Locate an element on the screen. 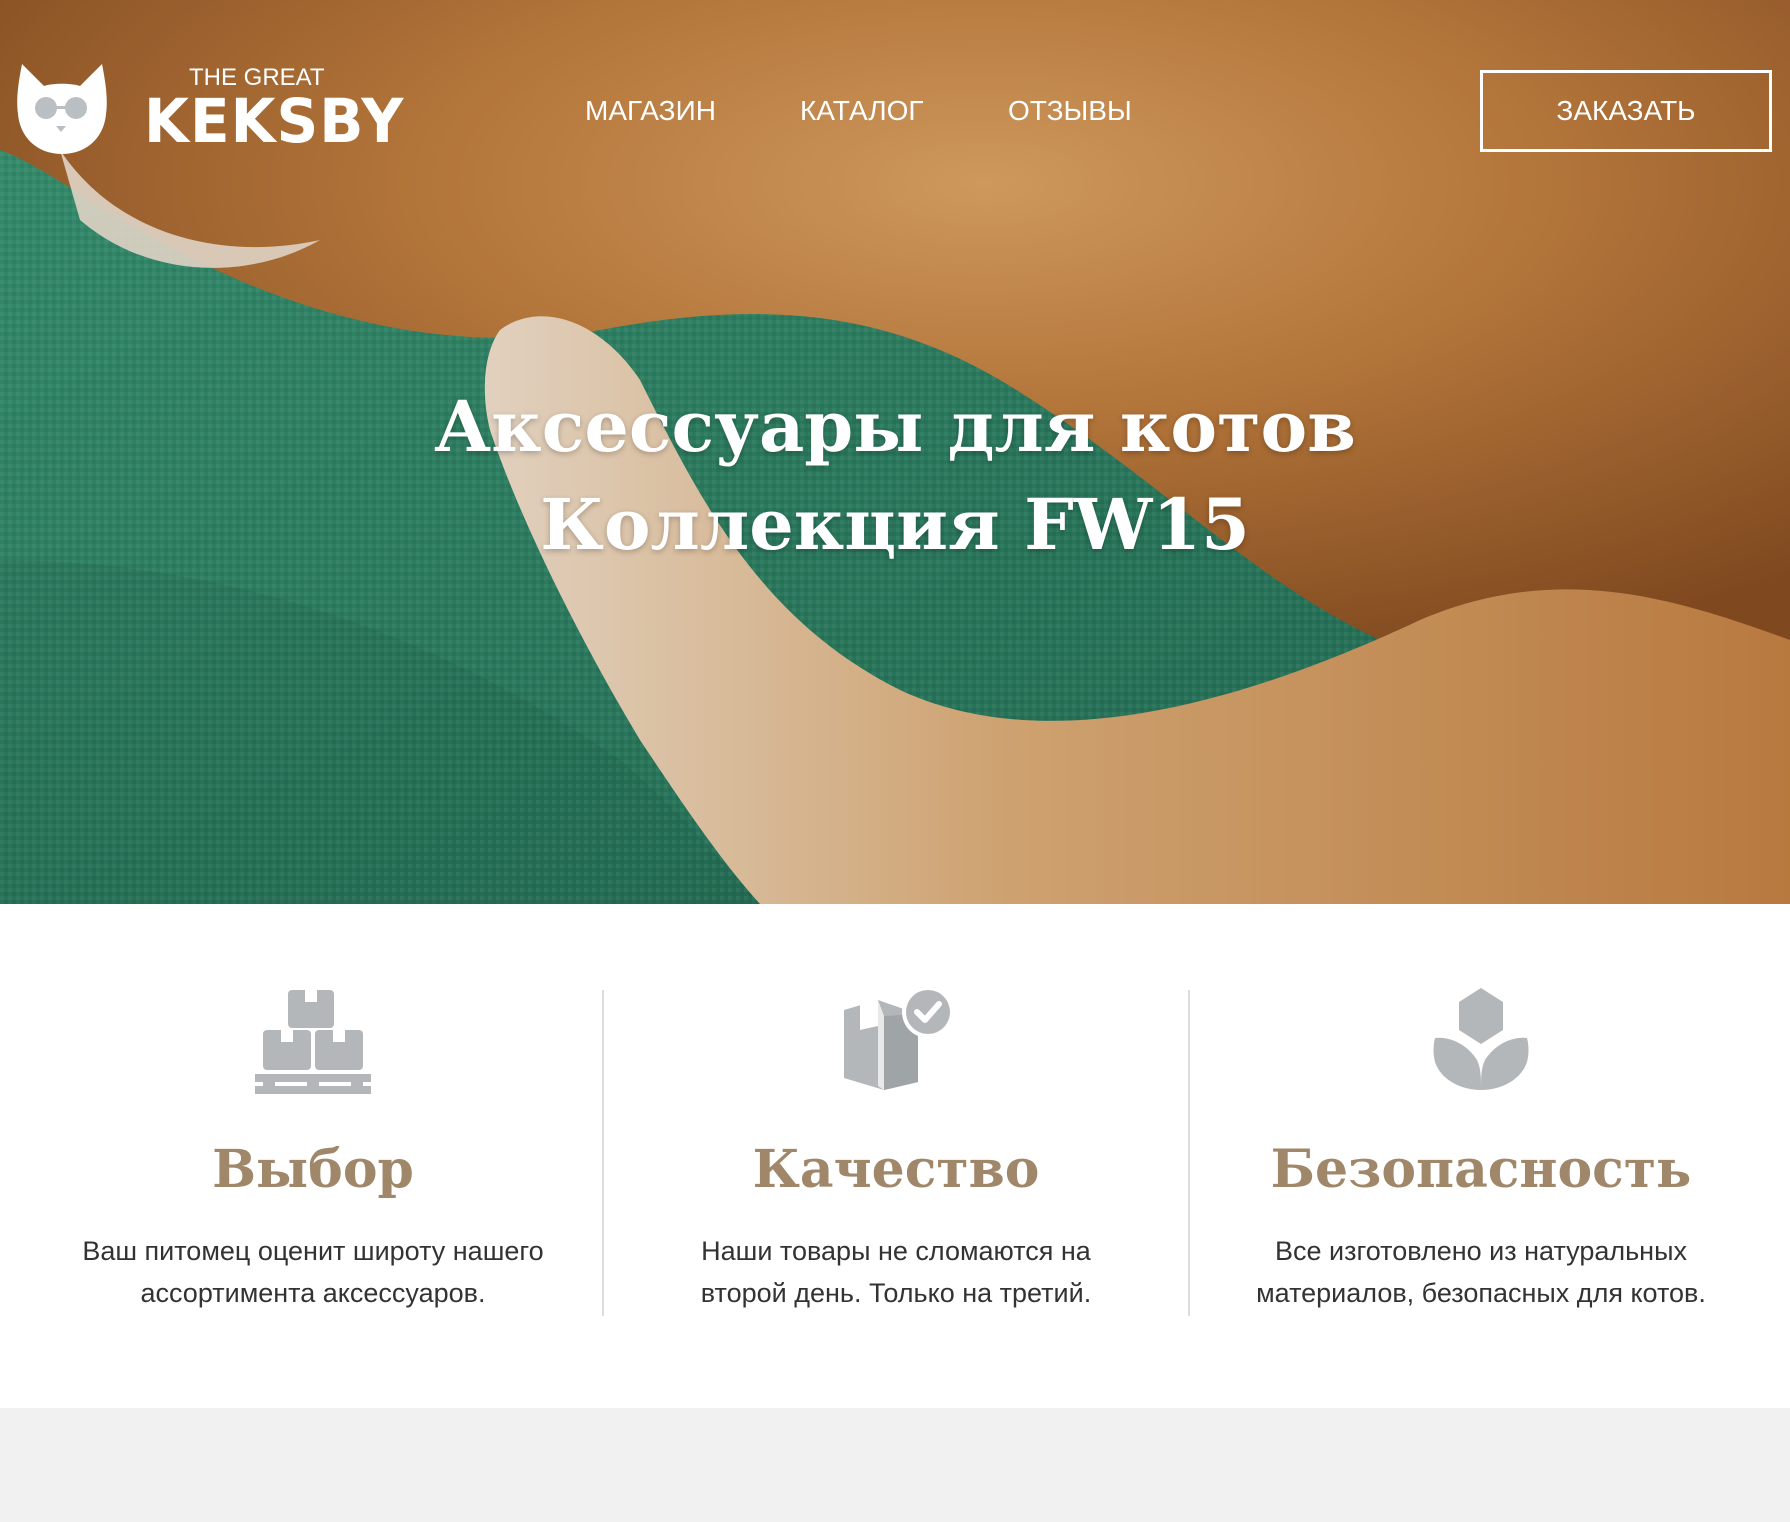 This screenshot has width=1790, height=1522. feature-description-line: второй день. Только на третий. is located at coordinates (896, 1293).